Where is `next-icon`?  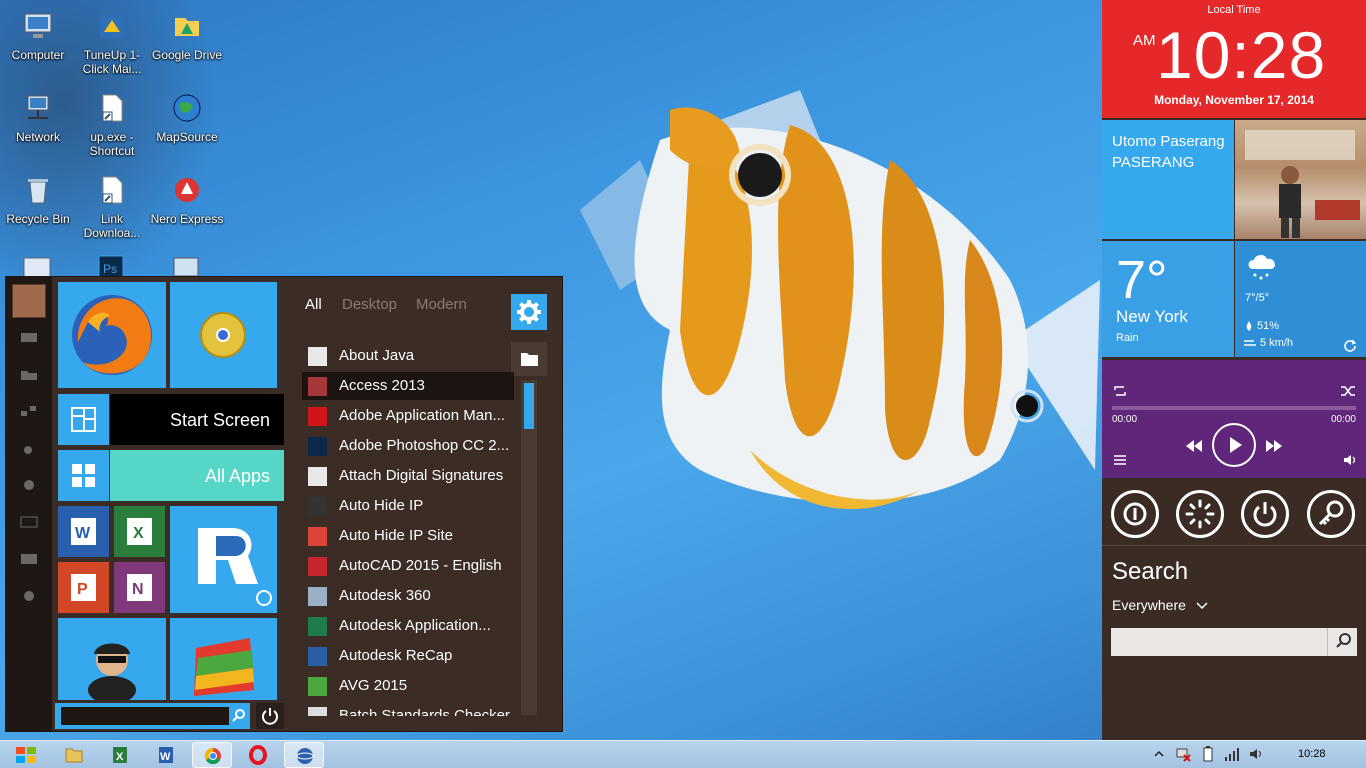
next-icon is located at coordinates (1274, 446).